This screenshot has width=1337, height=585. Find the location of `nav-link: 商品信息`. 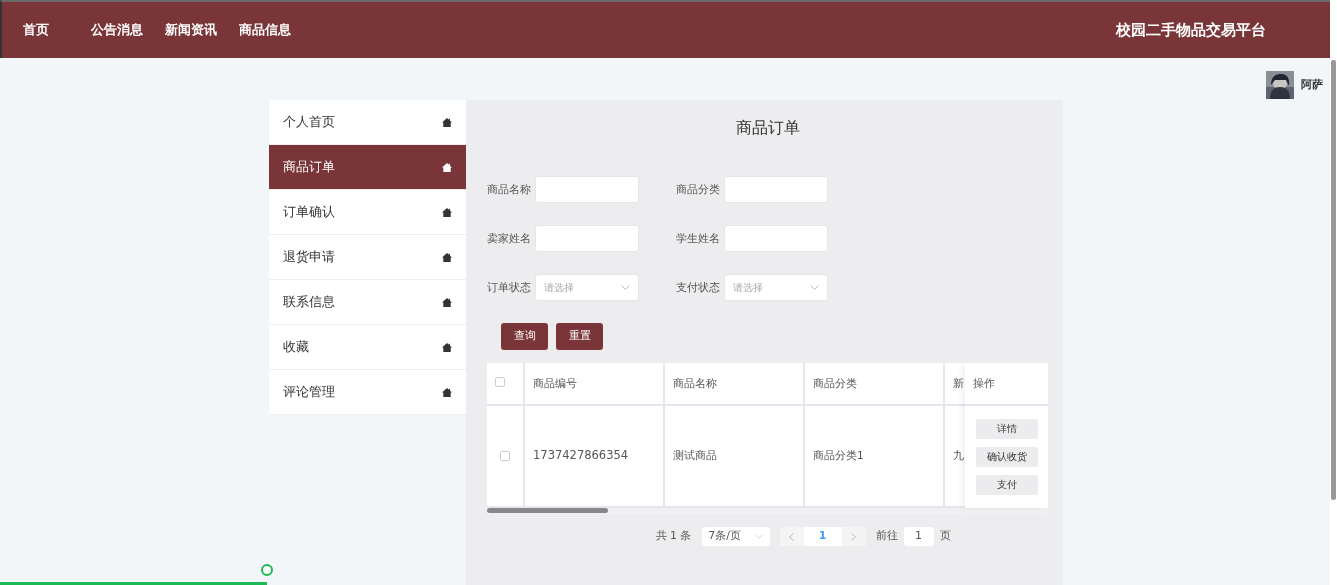

nav-link: 商品信息 is located at coordinates (265, 30).